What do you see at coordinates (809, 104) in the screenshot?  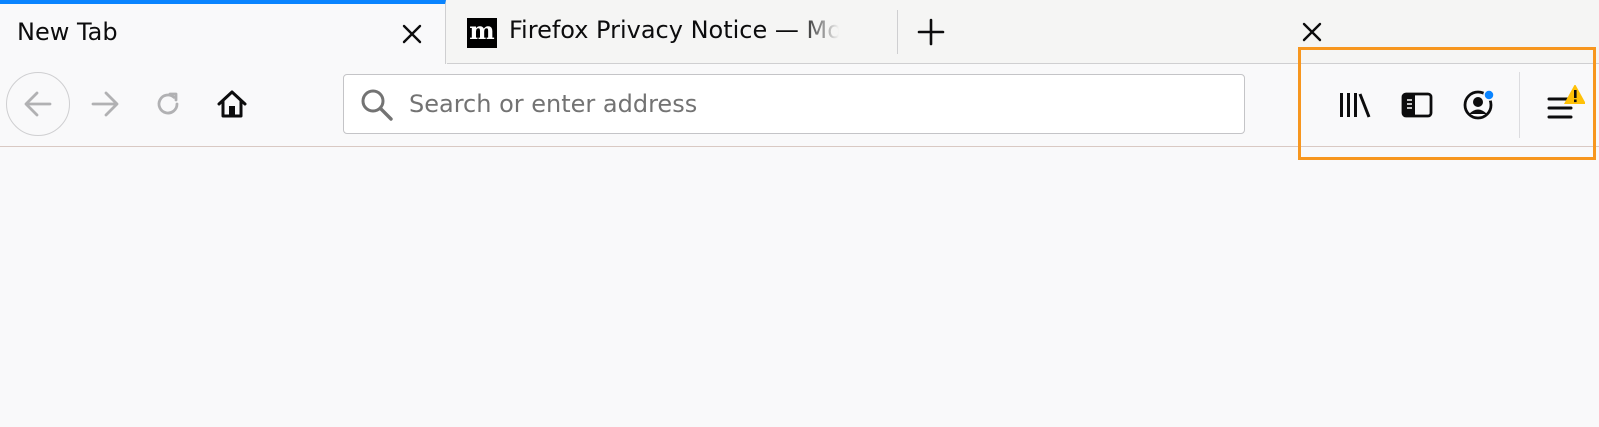 I see `search-input` at bounding box center [809, 104].